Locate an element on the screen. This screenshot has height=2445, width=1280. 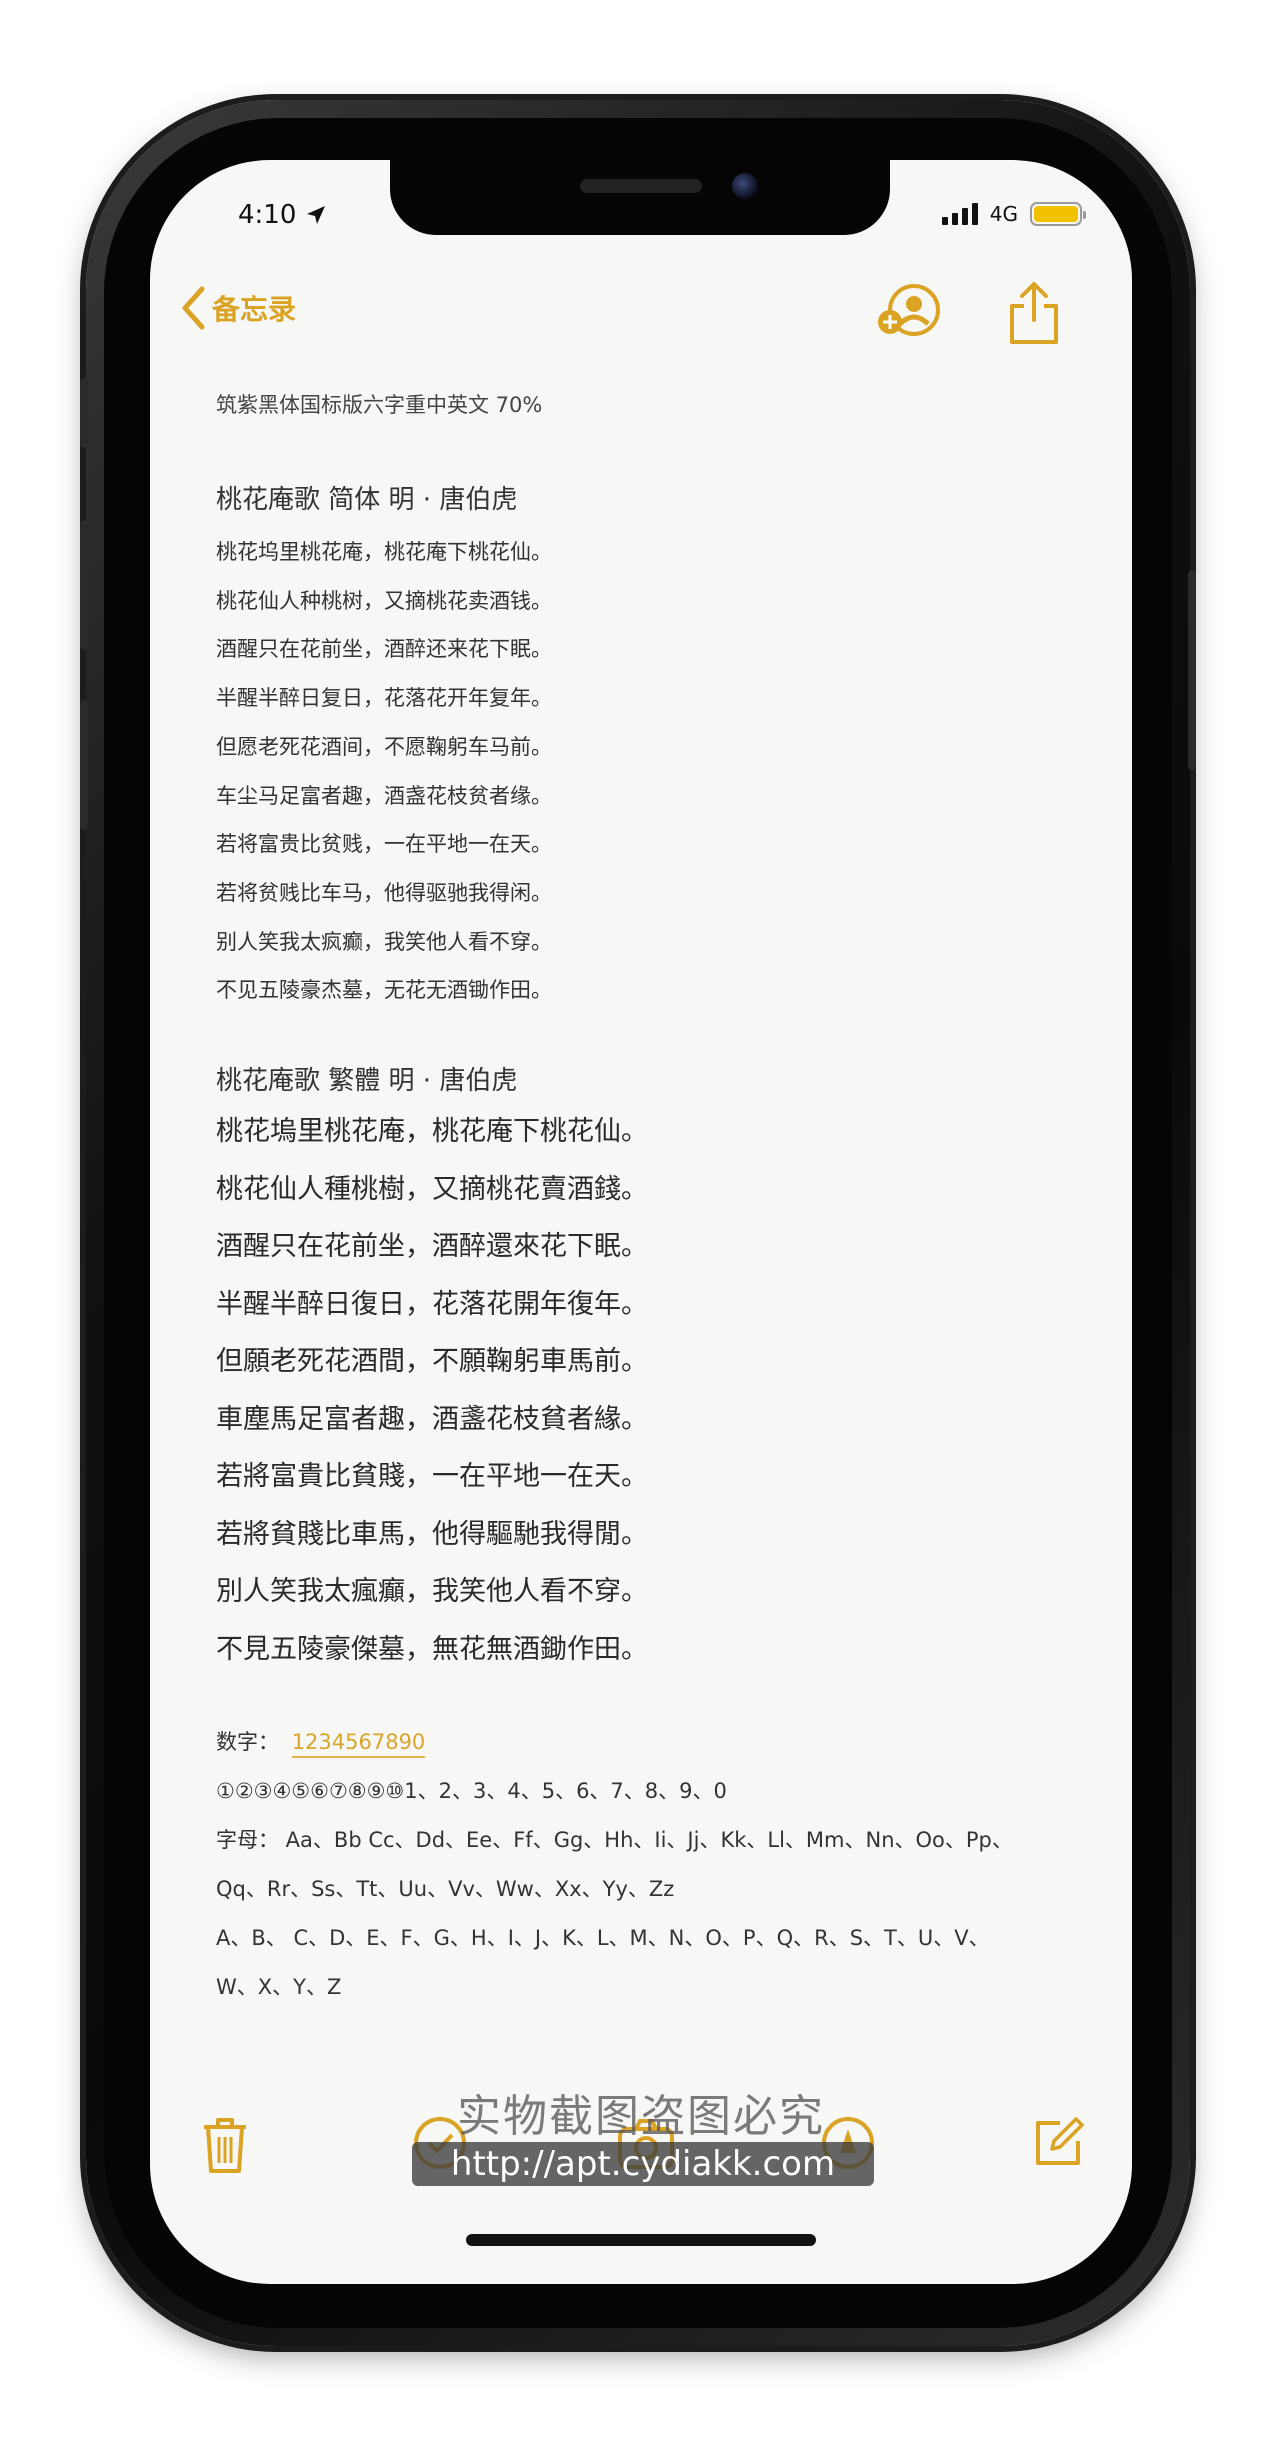
poem-line: 车尘马足富者趣，酒盏花枝贫者缘。 is located at coordinates (384, 795).